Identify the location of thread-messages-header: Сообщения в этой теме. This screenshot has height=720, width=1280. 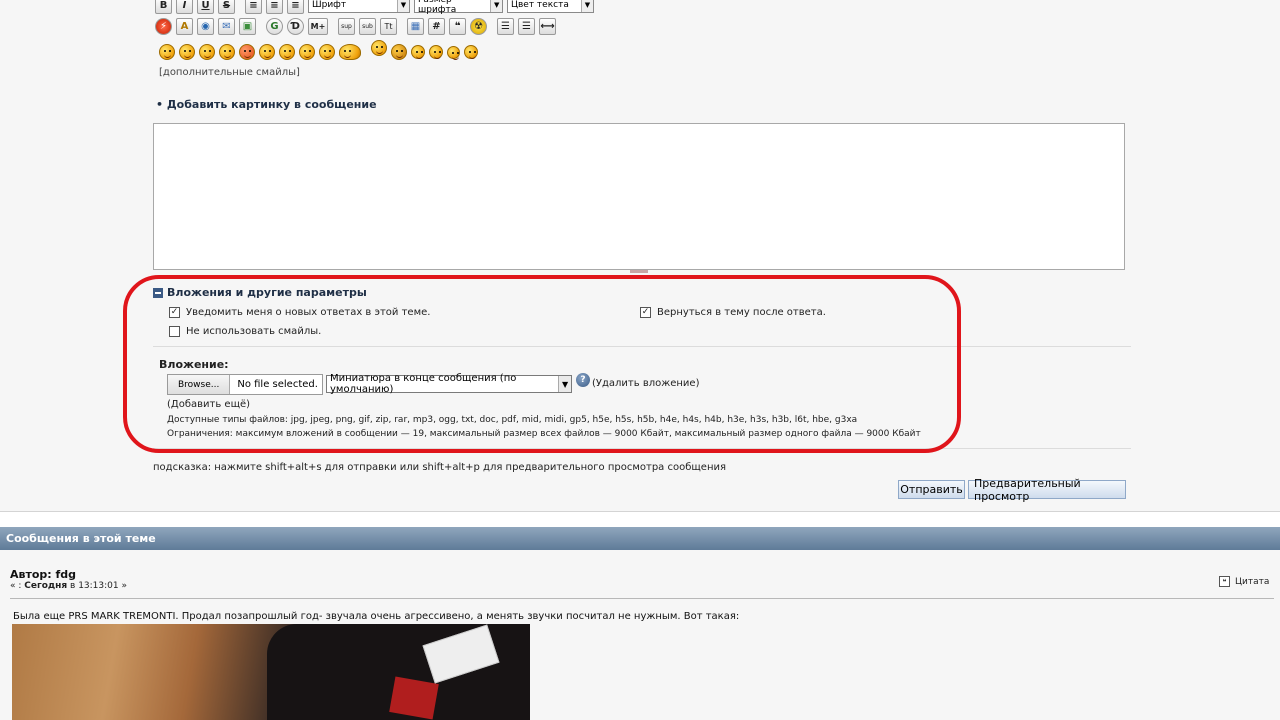
(640, 538).